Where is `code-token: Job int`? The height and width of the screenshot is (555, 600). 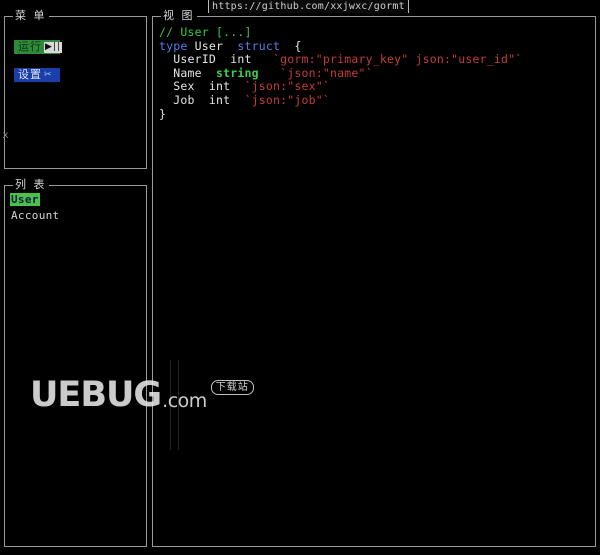 code-token: Job int is located at coordinates (202, 99).